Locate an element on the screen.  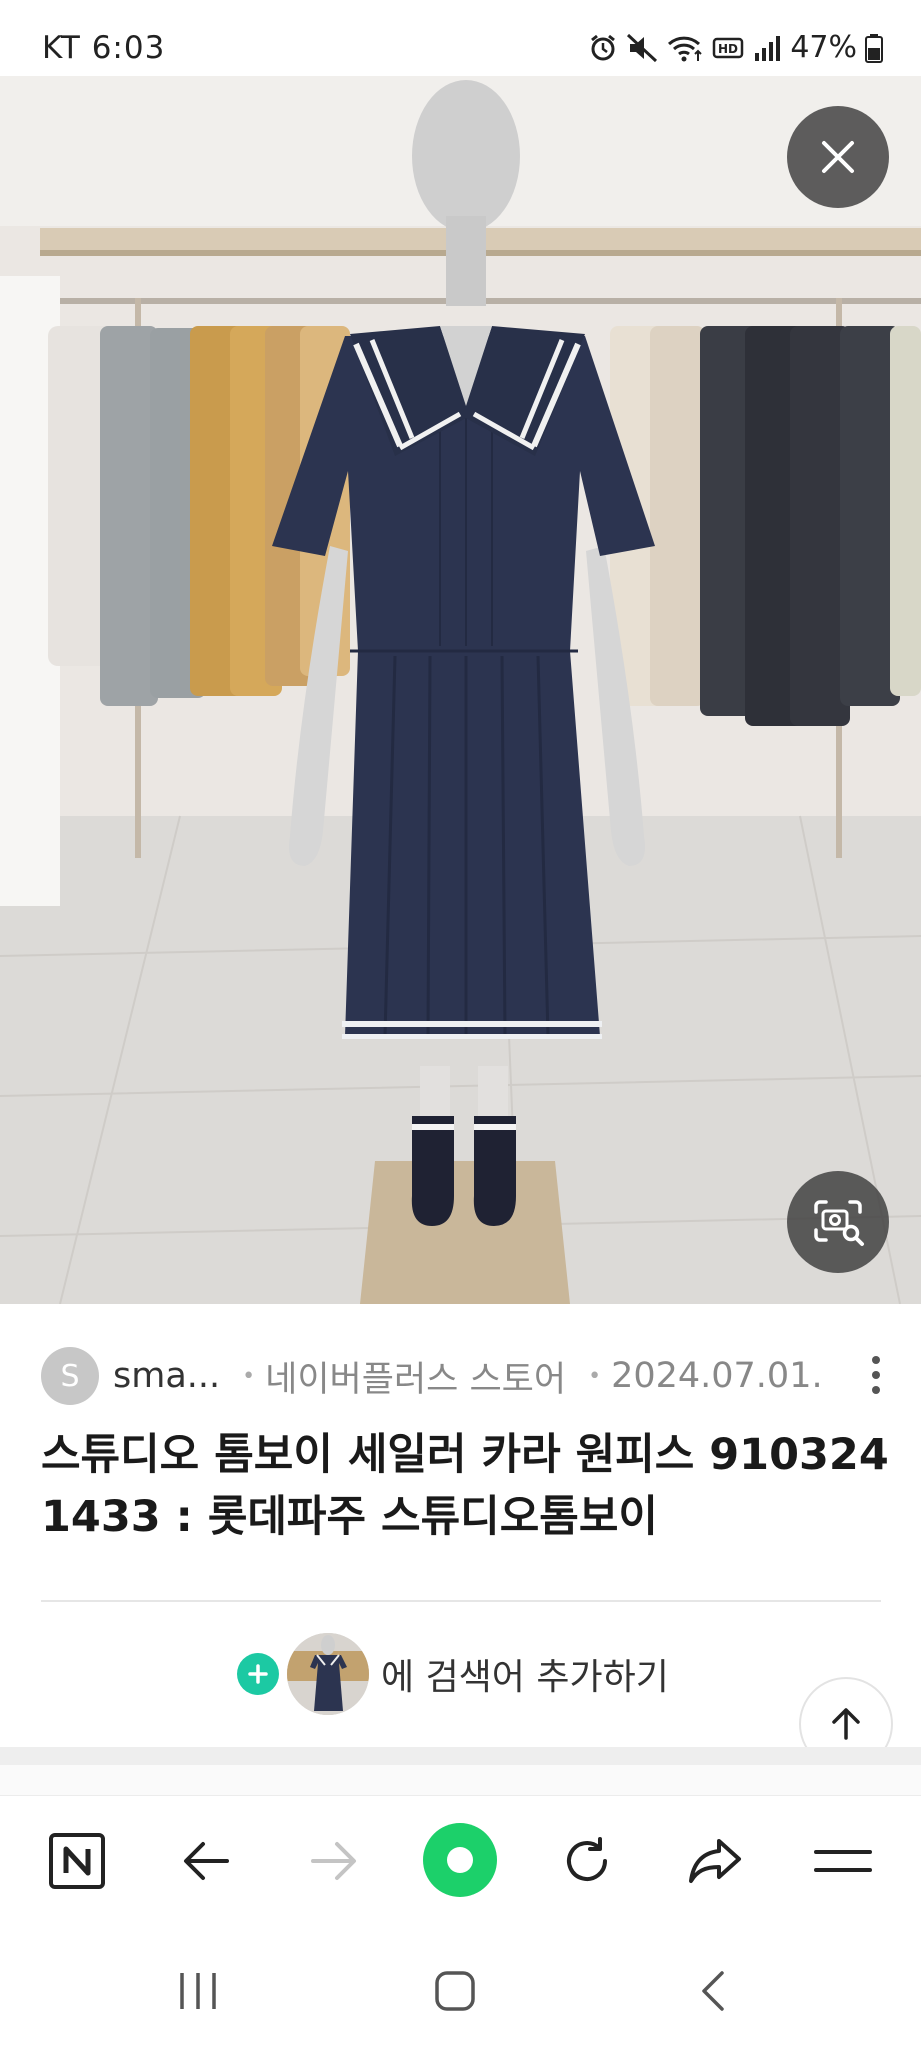
refresh-button is located at coordinates (587, 1861).